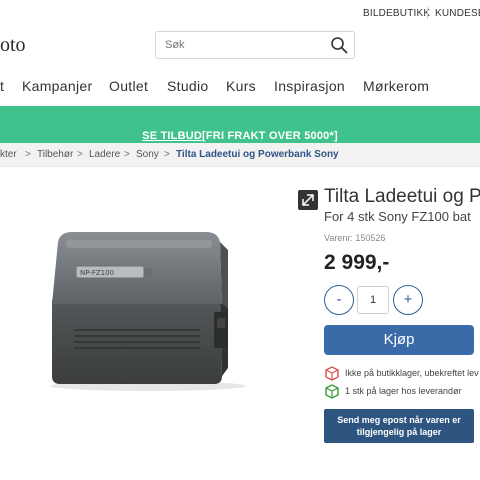 The width and height of the screenshot is (480, 480). What do you see at coordinates (240, 13) in the screenshot?
I see `top-utility-bar: BILDEBUTIKK KUNDESEN` at bounding box center [240, 13].